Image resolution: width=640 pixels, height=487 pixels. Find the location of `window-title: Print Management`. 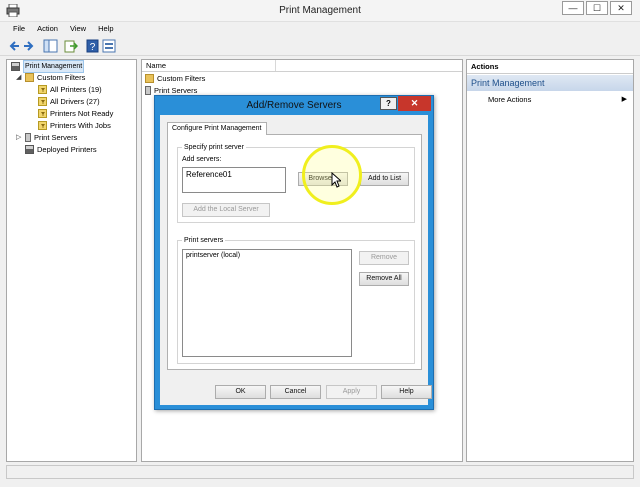

window-title: Print Management is located at coordinates (320, 10).